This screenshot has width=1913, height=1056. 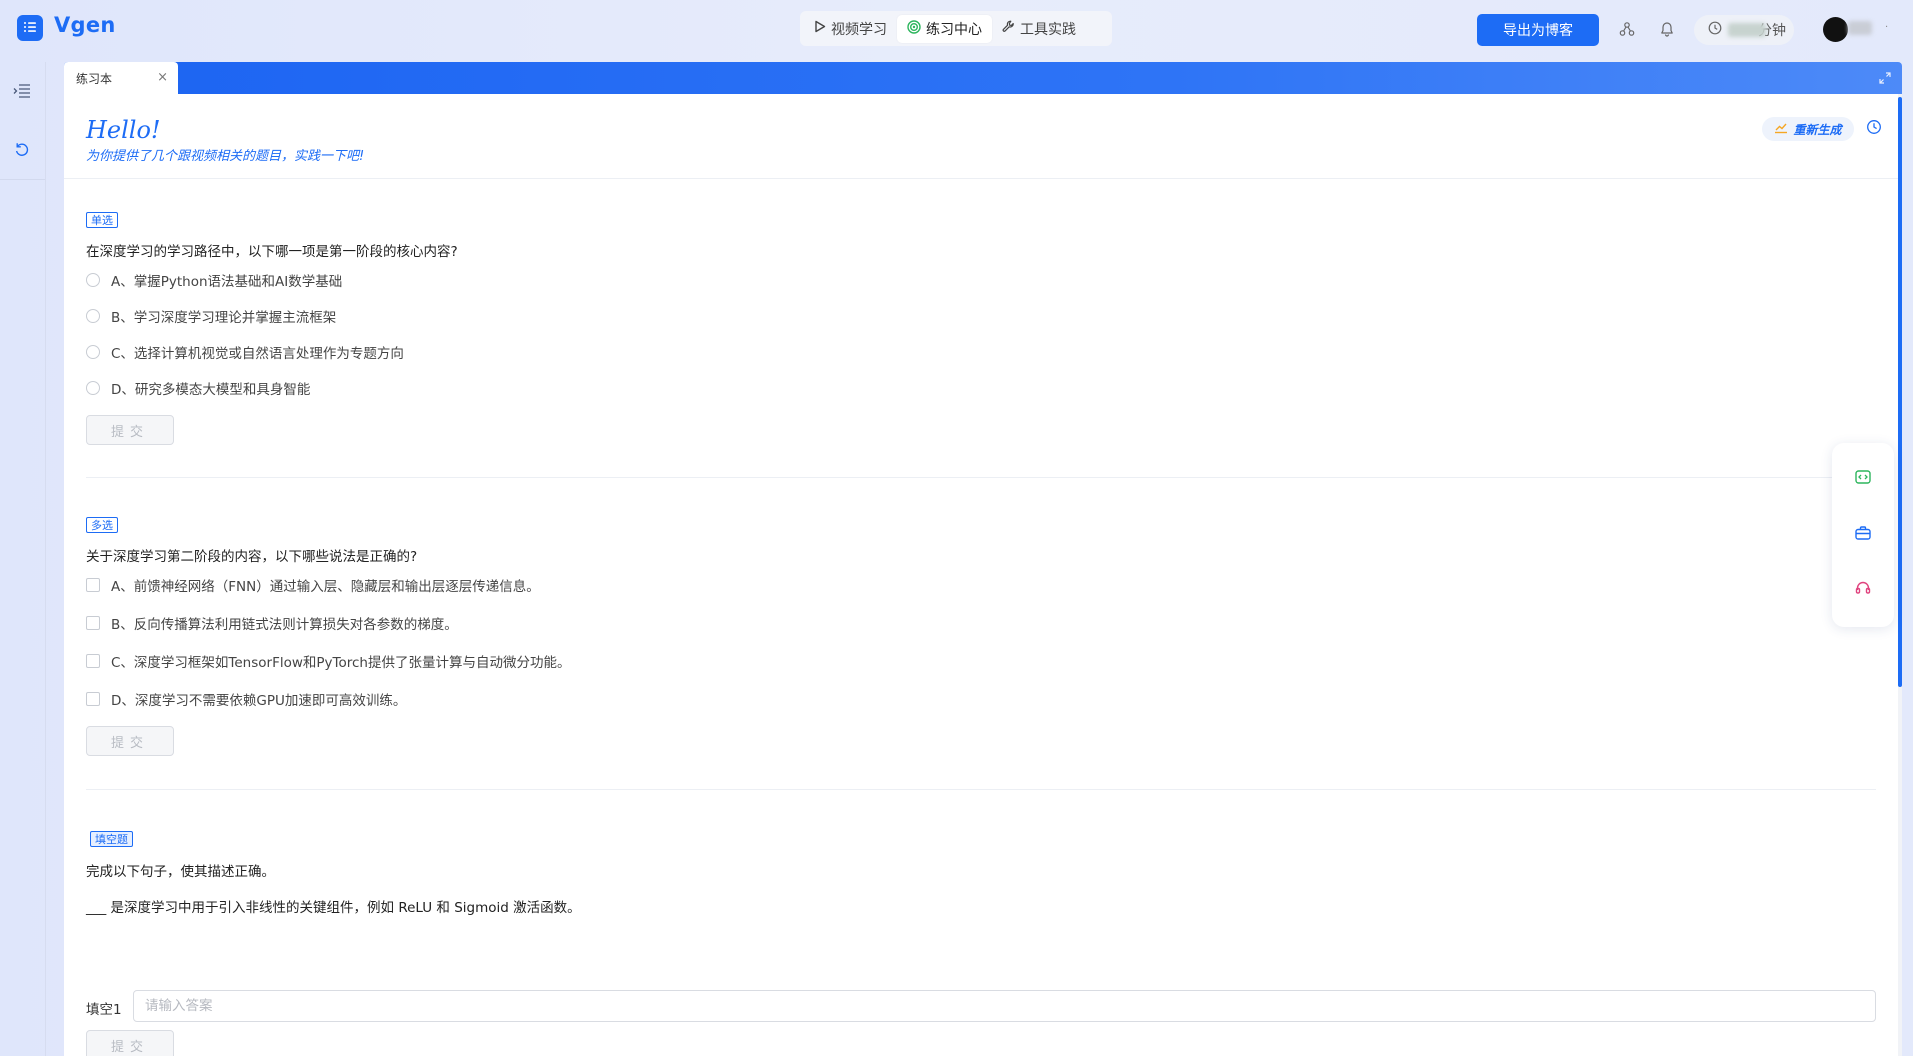 I want to click on option-b: B、学习深度学习理论并掌握主流框架, so click(x=211, y=316).